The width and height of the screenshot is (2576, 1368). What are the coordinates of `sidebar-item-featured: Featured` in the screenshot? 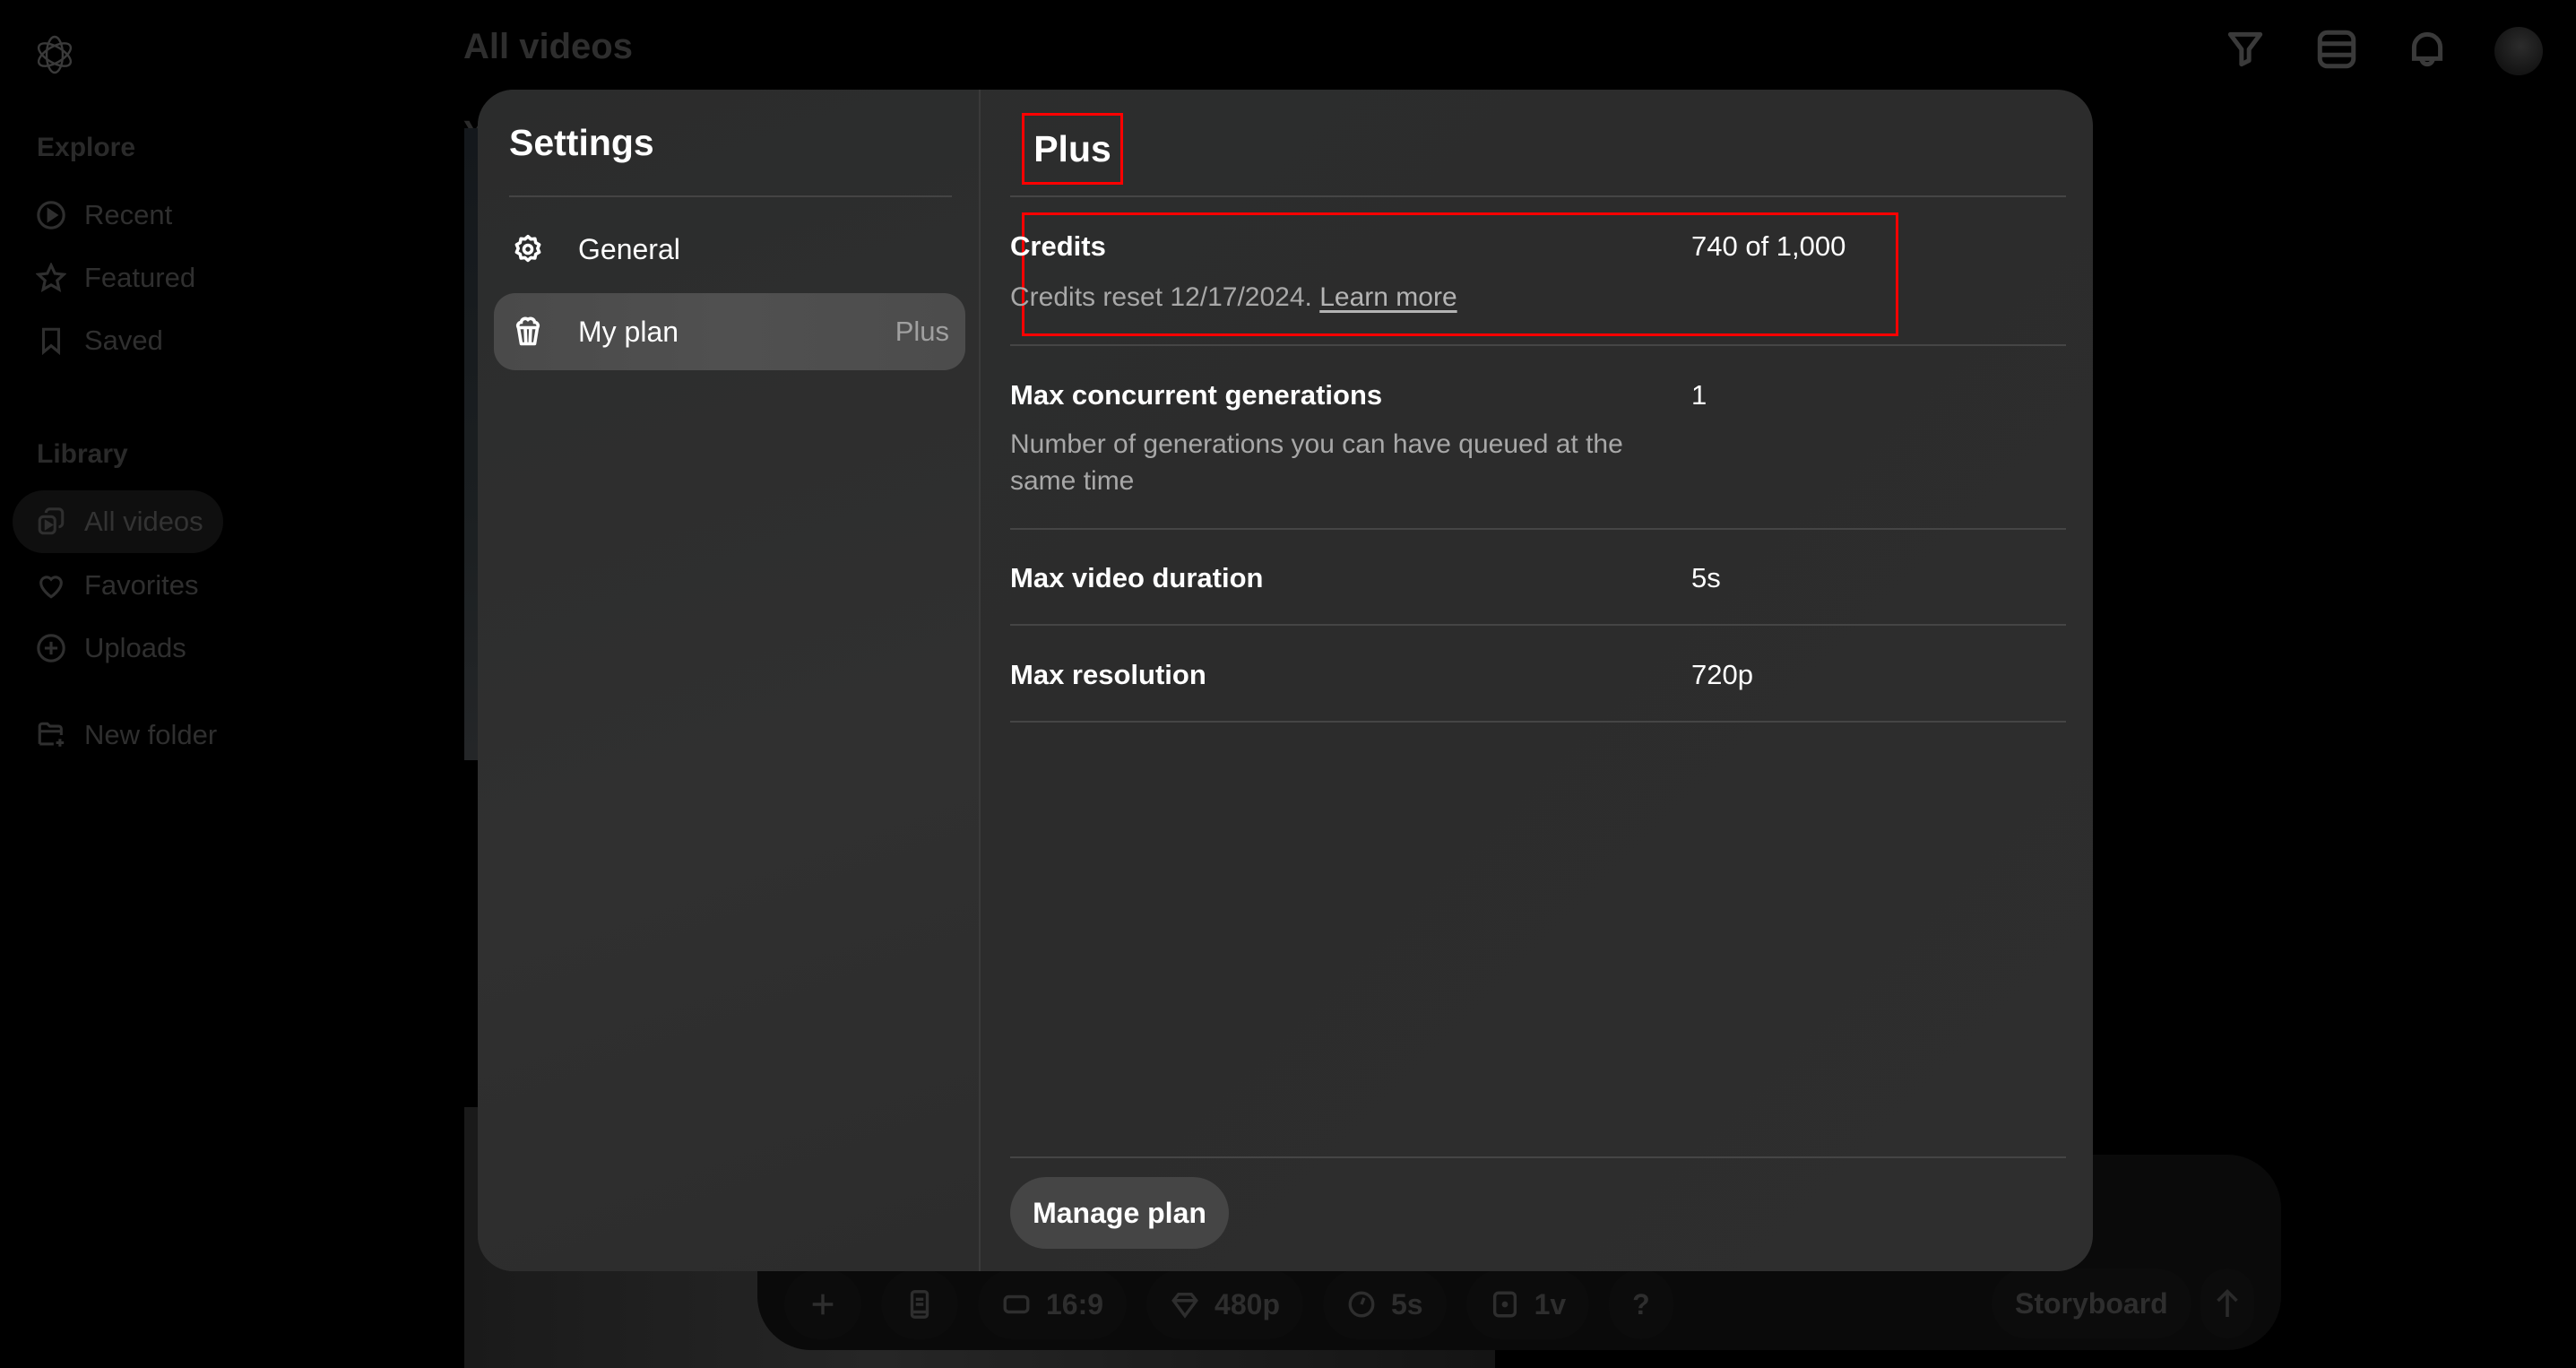 It's located at (114, 278).